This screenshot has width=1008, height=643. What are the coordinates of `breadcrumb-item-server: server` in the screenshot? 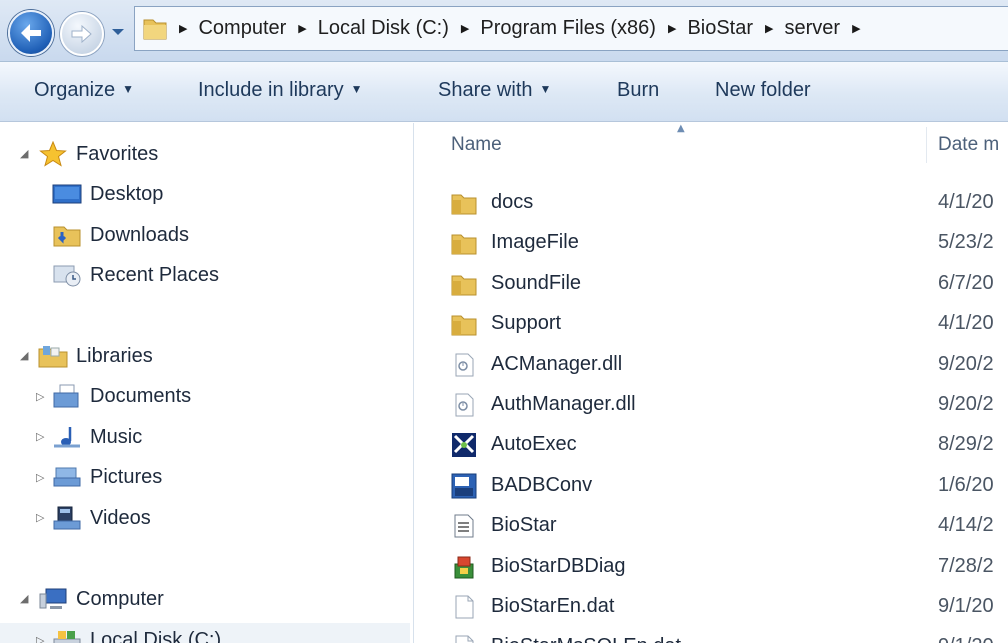 It's located at (813, 28).